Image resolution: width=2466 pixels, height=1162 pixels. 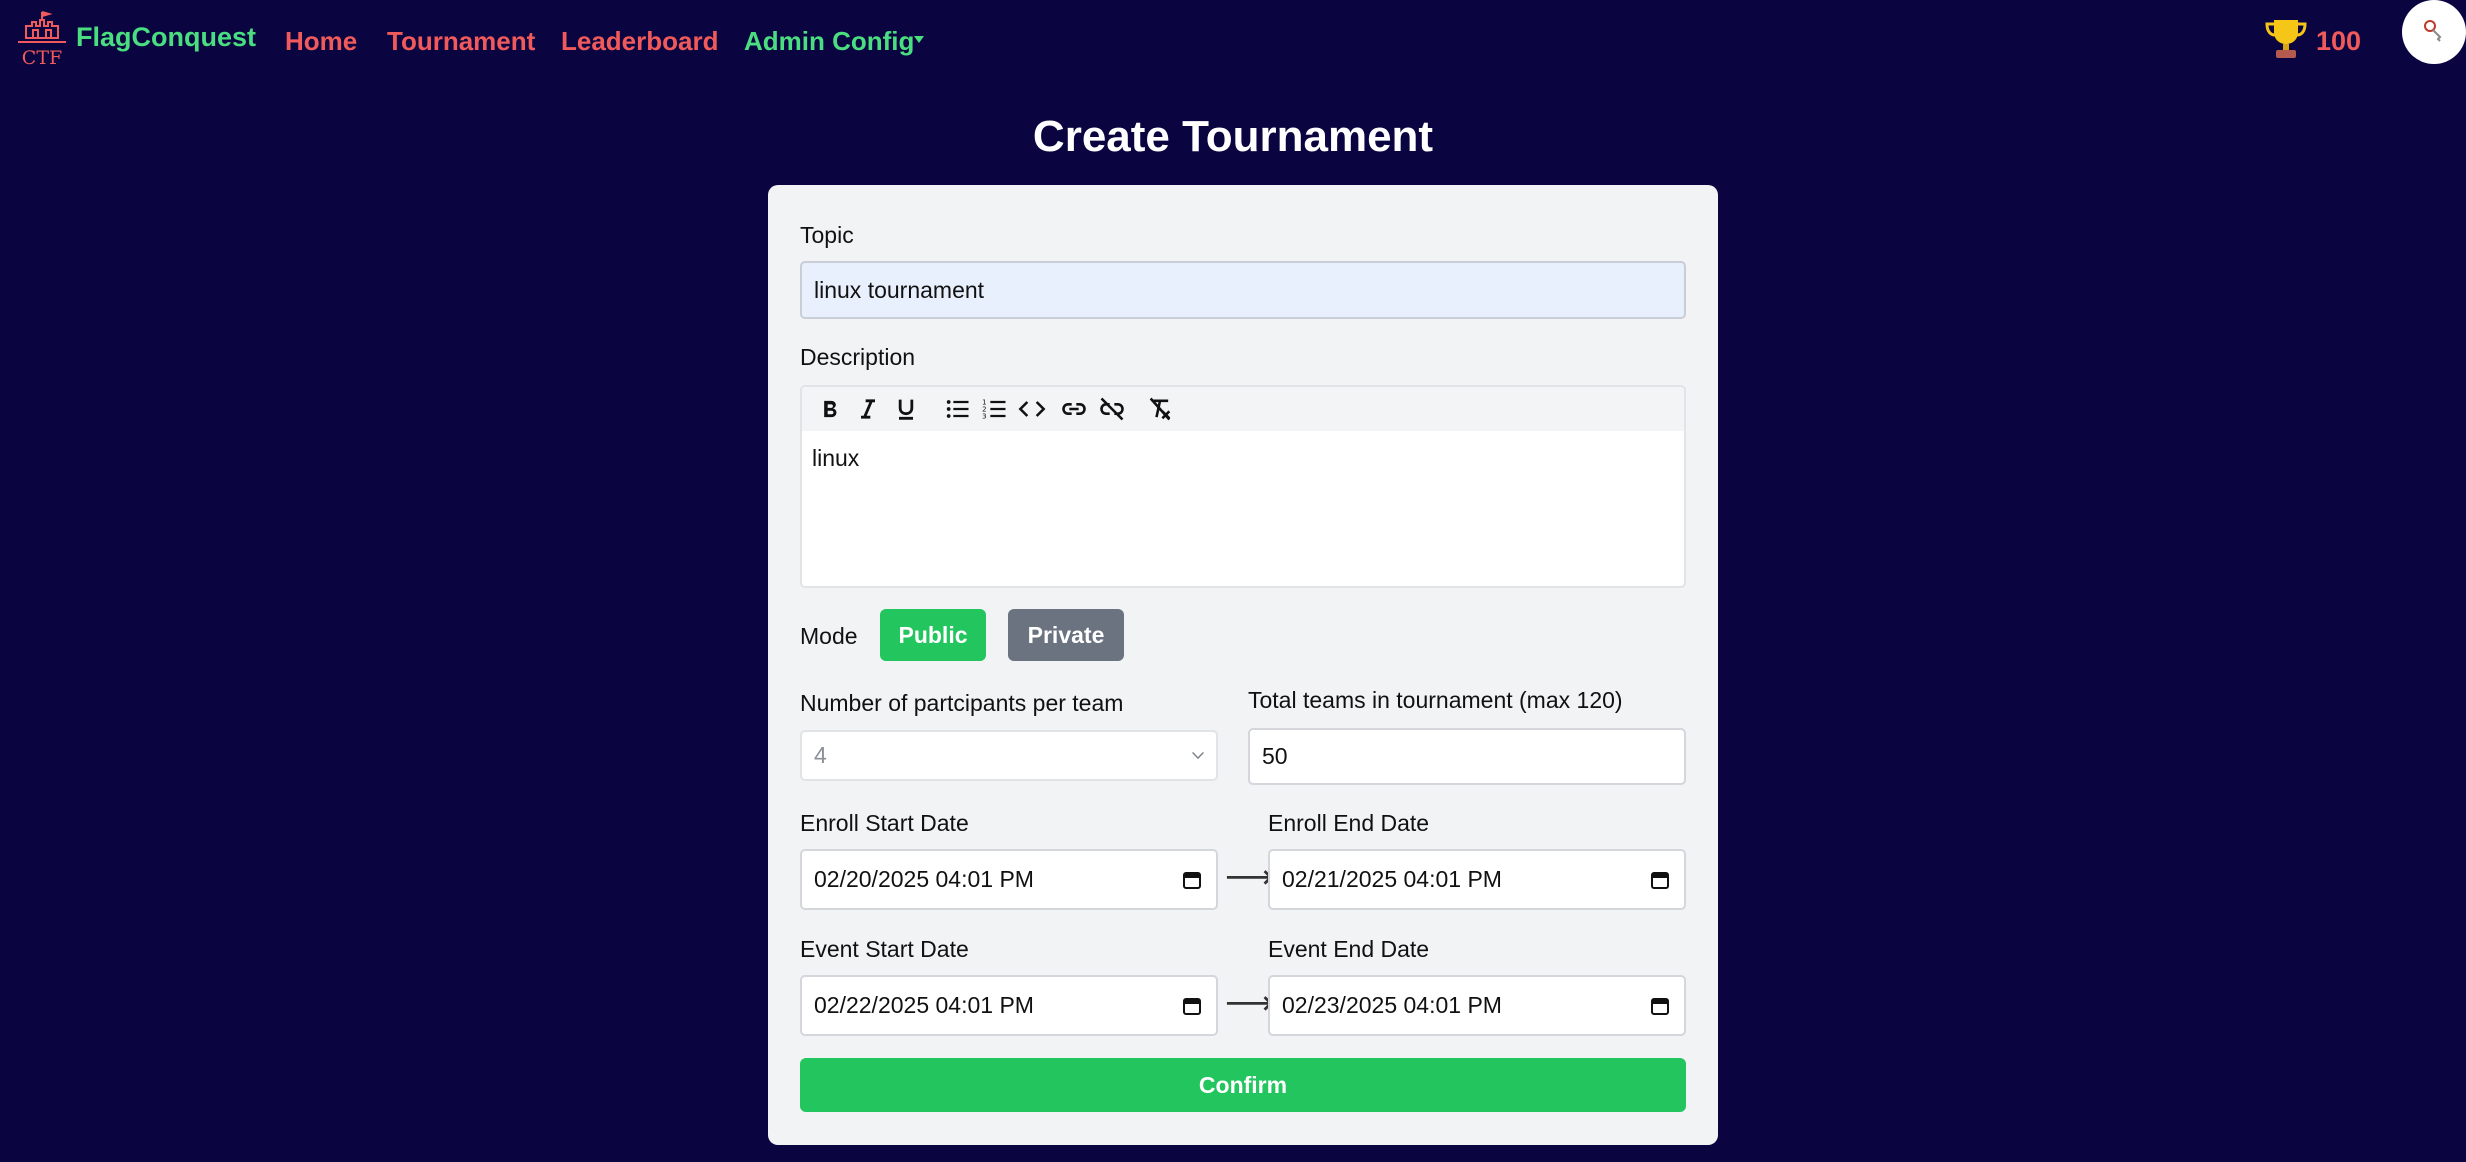 What do you see at coordinates (868, 409) in the screenshot?
I see `italic-icon` at bounding box center [868, 409].